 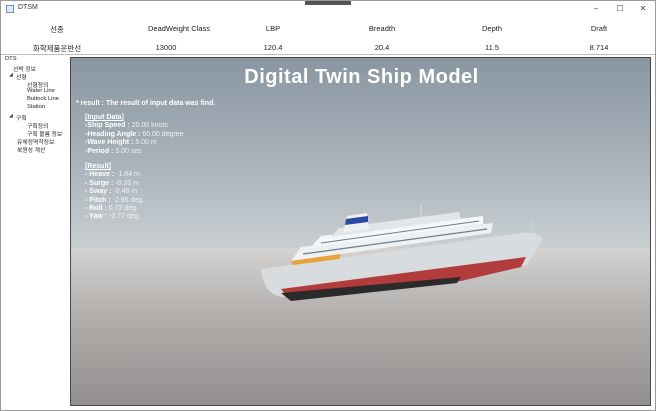 I want to click on result-label: - Surge :, so click(x=99, y=183).